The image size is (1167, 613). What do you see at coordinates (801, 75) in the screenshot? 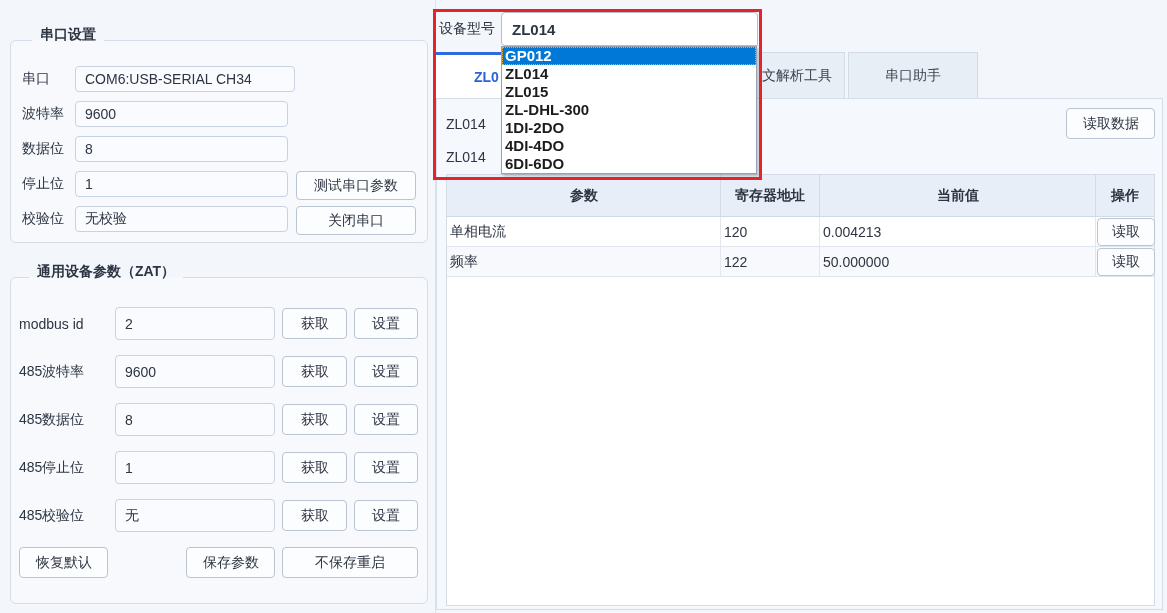
I see `tab: 文解析工具` at bounding box center [801, 75].